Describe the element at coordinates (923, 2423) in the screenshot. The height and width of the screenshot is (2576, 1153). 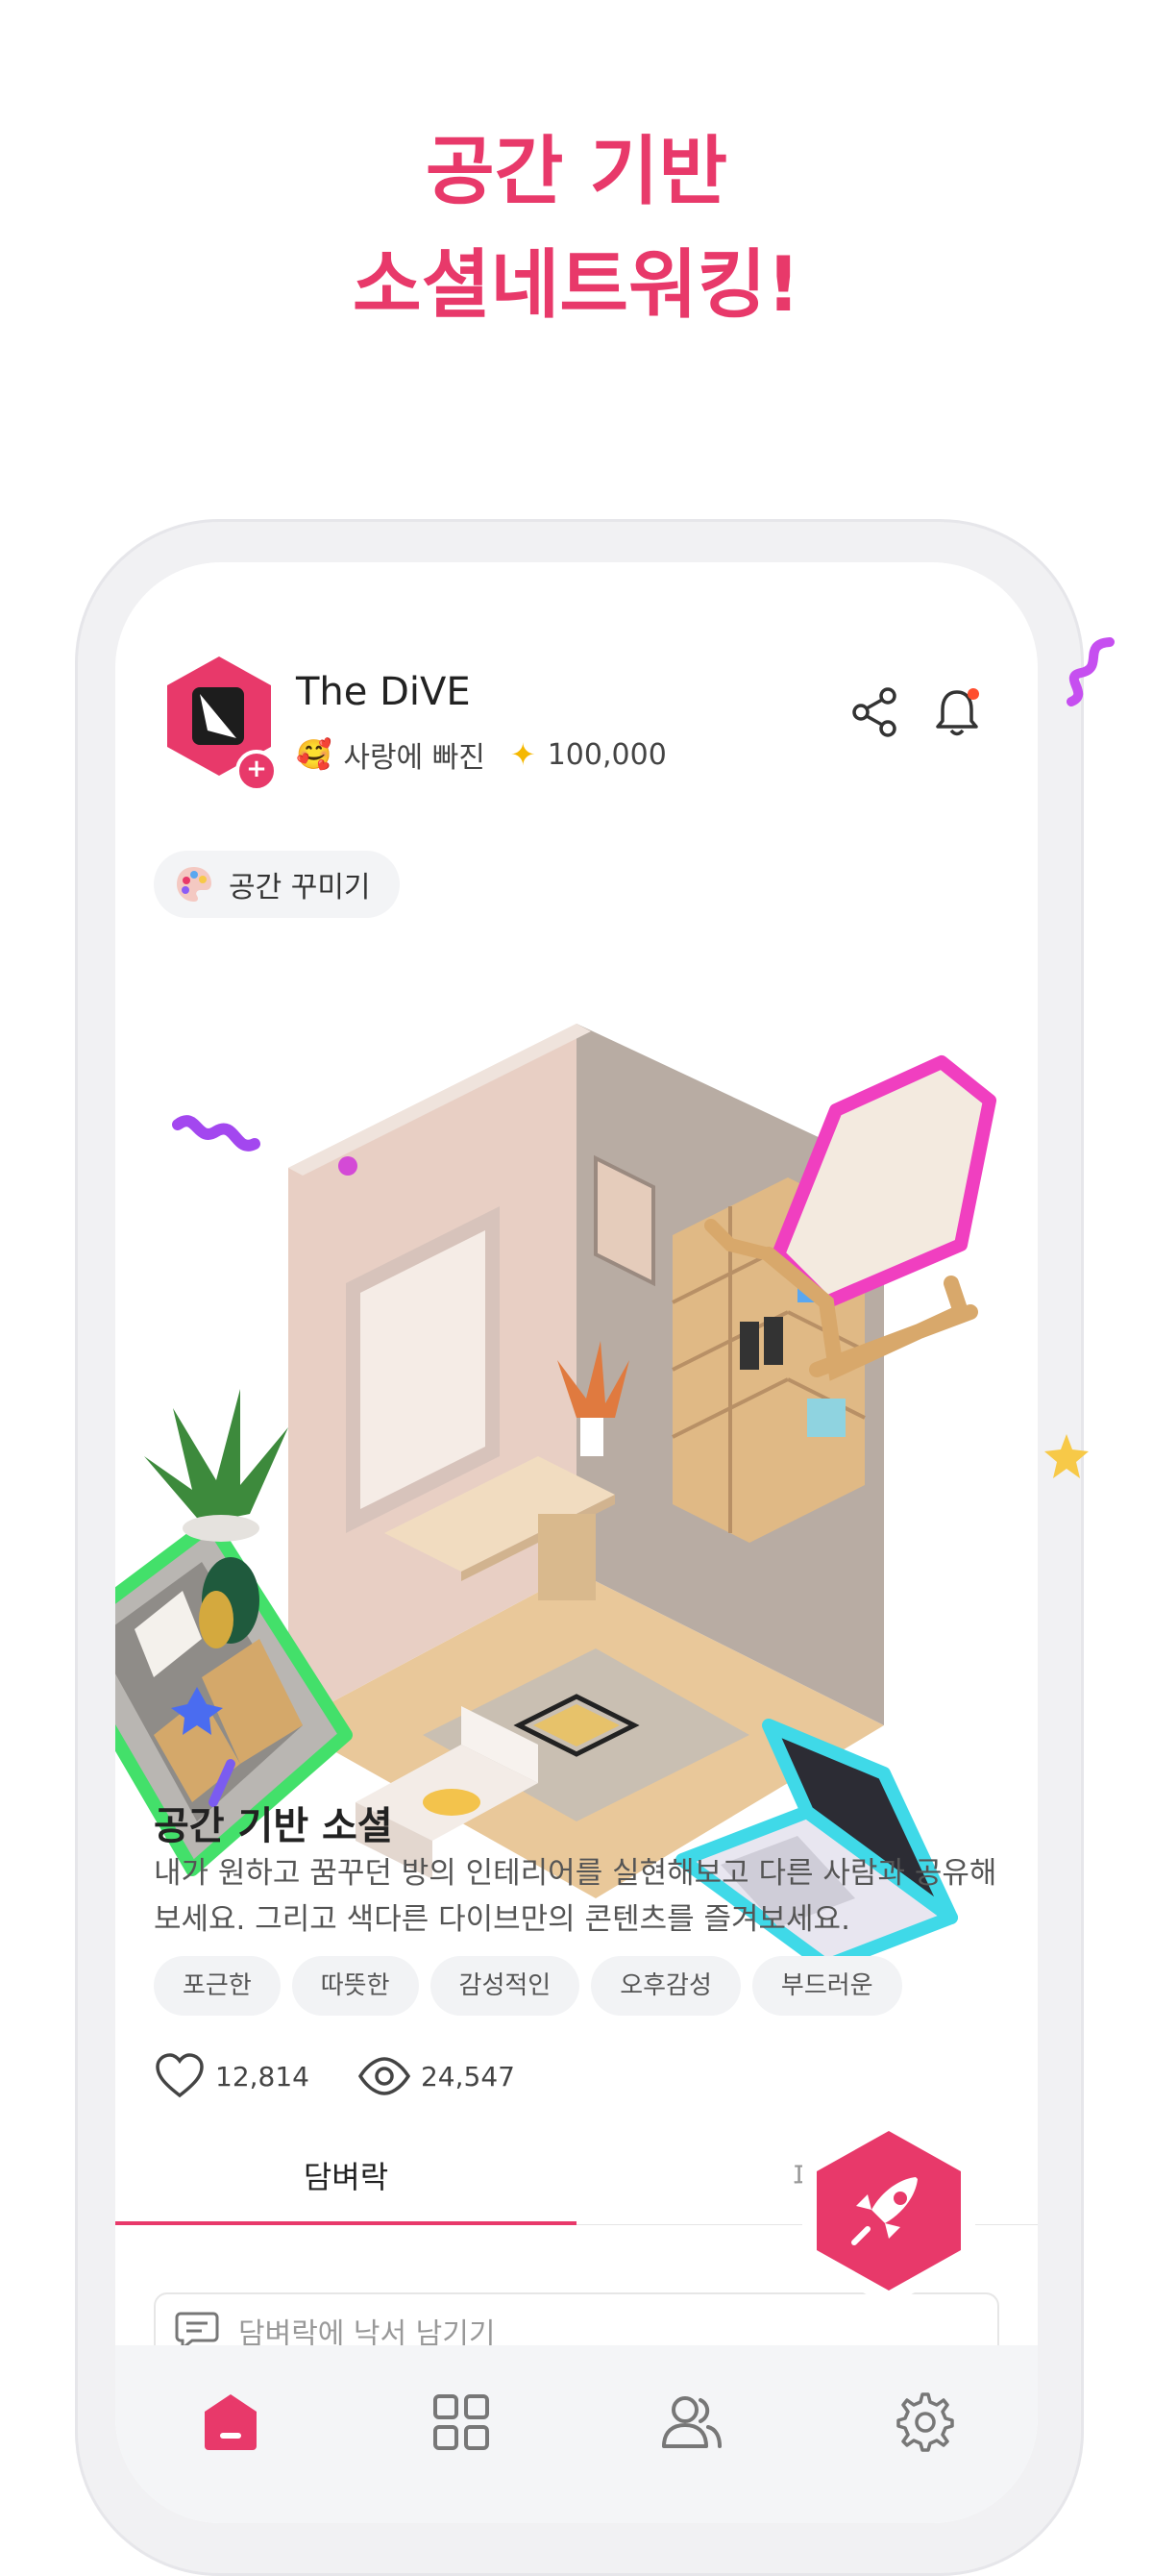
I see `settings-icon` at that location.